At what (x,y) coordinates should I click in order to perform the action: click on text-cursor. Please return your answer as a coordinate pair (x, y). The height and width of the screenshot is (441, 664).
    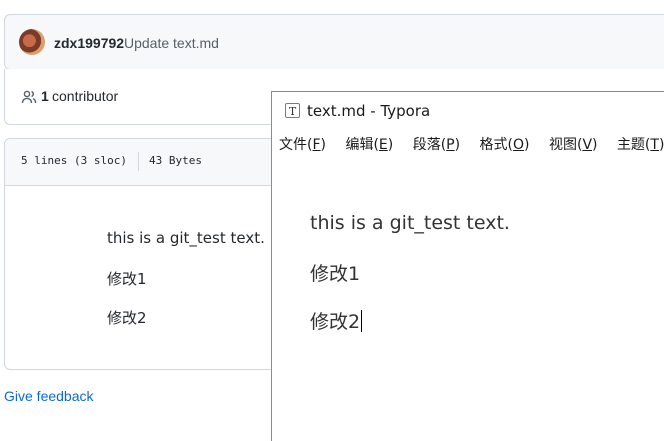
    Looking at the image, I should click on (362, 321).